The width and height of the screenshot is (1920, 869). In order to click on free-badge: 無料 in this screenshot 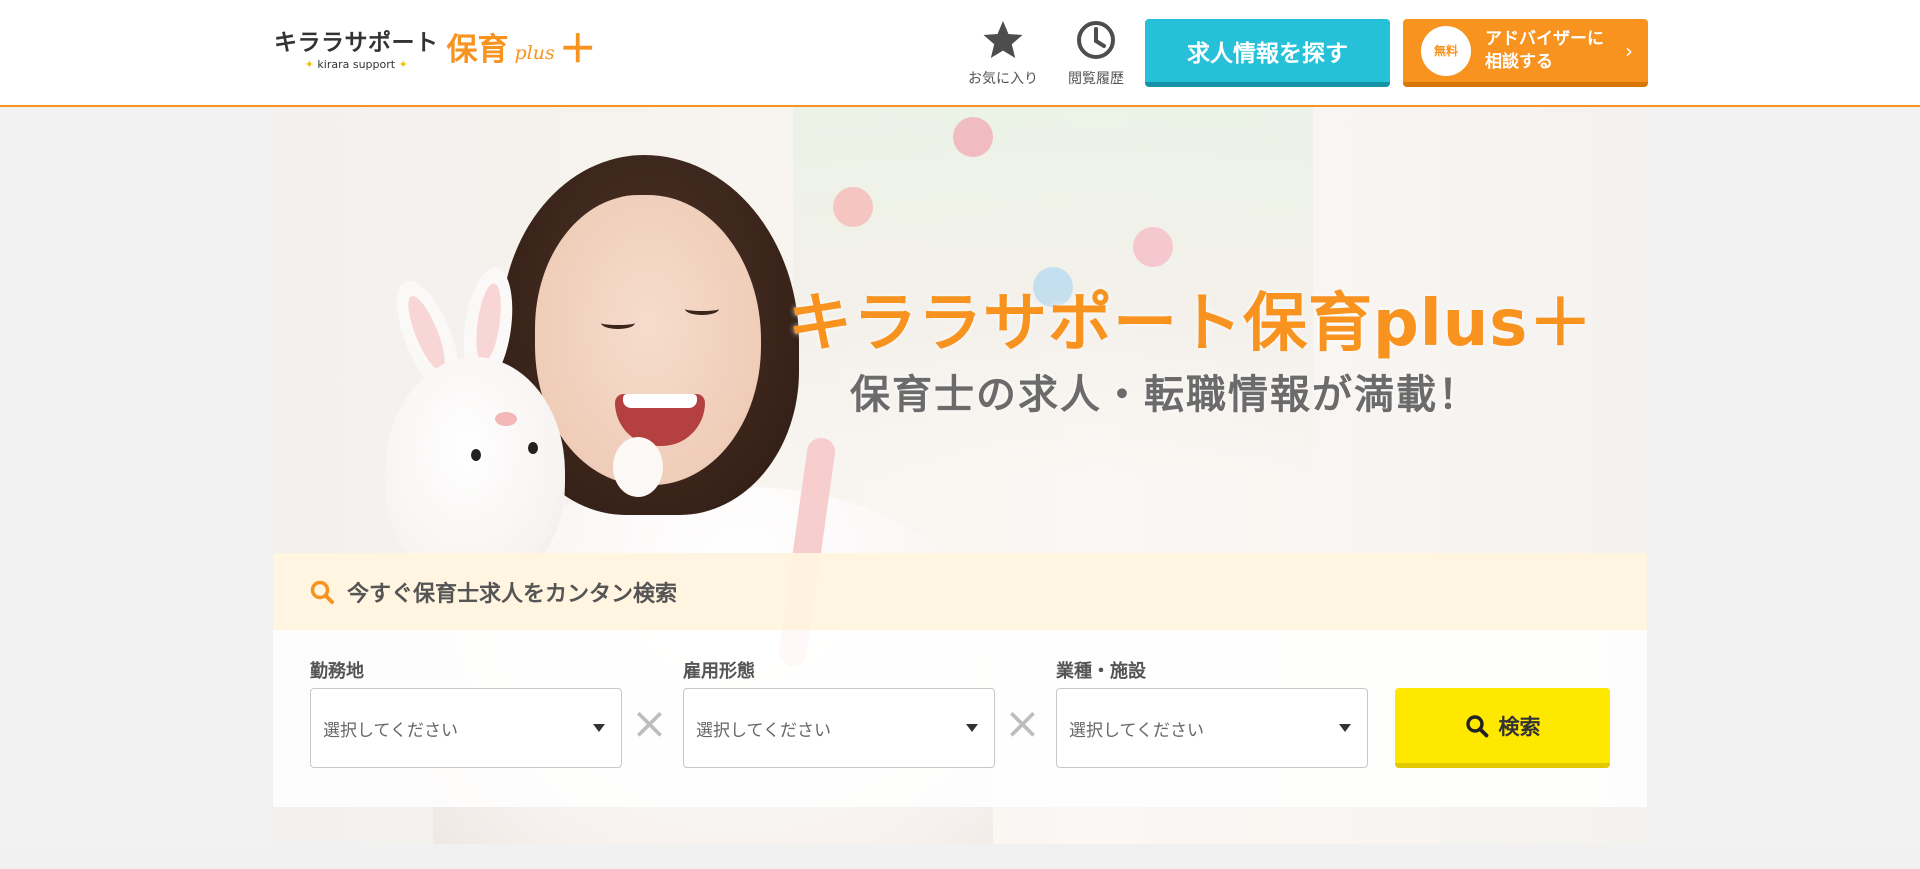, I will do `click(1446, 50)`.